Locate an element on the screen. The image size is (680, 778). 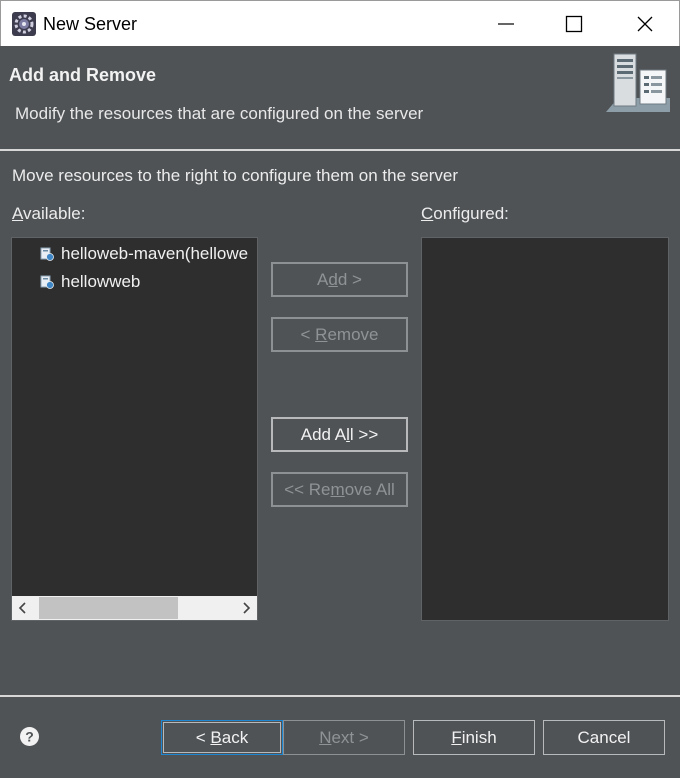
help-icon: ? is located at coordinates (29, 736).